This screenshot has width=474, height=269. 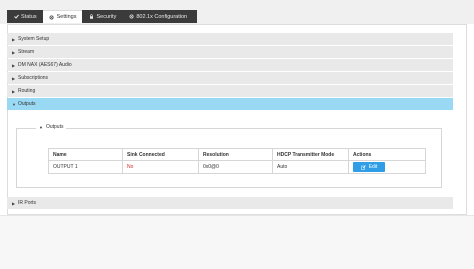 What do you see at coordinates (66, 17) in the screenshot?
I see `tab-settings-label: Settings` at bounding box center [66, 17].